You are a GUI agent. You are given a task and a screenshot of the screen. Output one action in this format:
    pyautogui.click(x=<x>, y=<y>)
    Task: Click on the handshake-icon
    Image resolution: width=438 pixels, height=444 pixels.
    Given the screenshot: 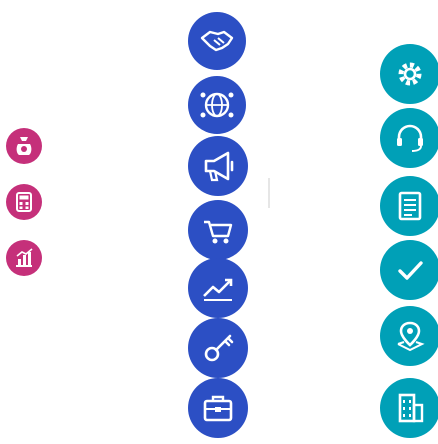 What is the action you would take?
    pyautogui.click(x=217, y=41)
    